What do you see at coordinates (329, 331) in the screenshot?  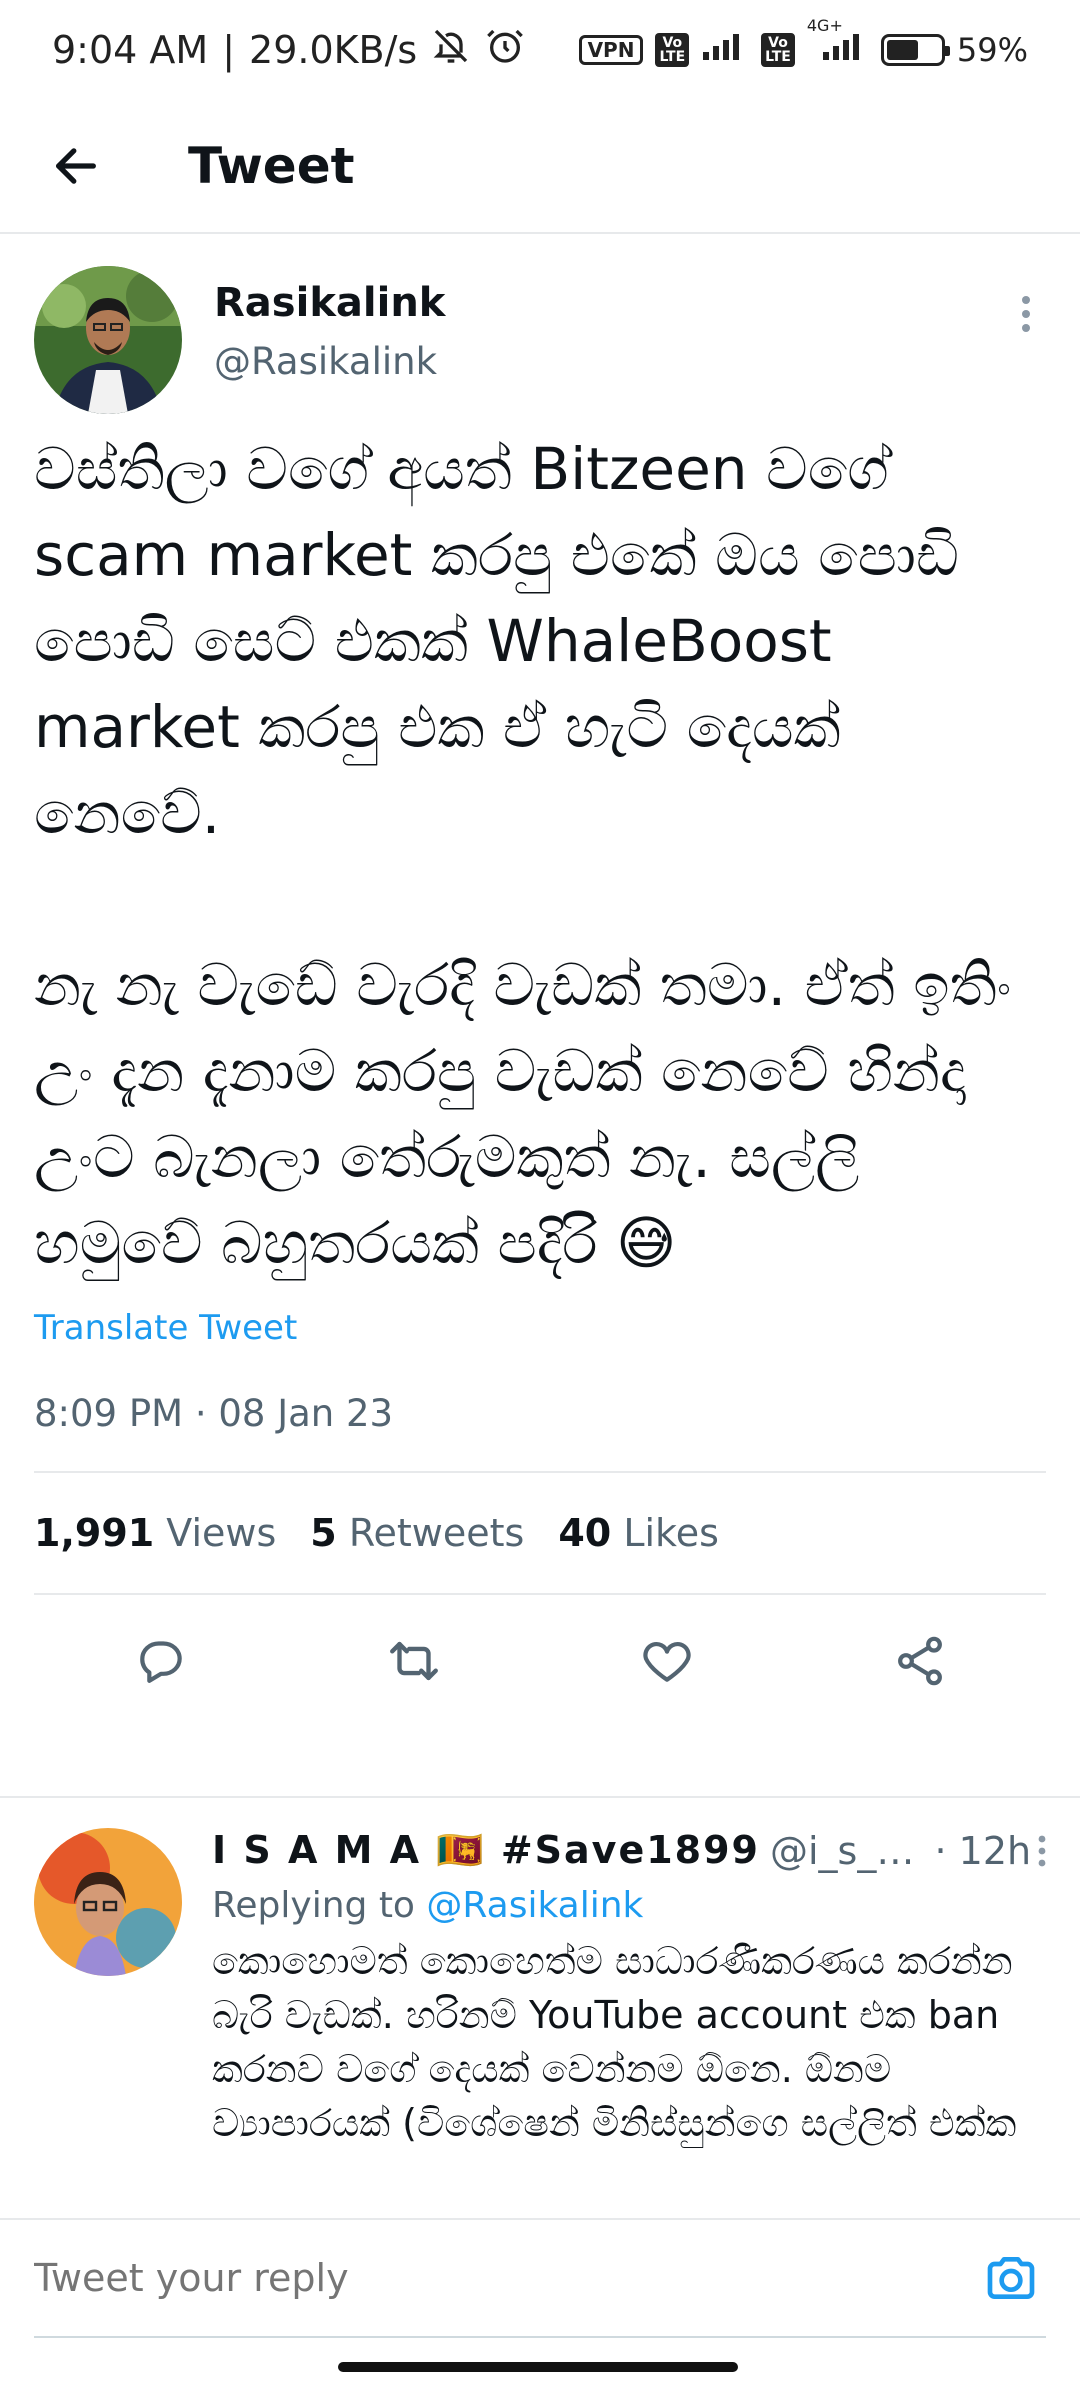 I see `author-meta: Rasikalink @Rasikalink` at bounding box center [329, 331].